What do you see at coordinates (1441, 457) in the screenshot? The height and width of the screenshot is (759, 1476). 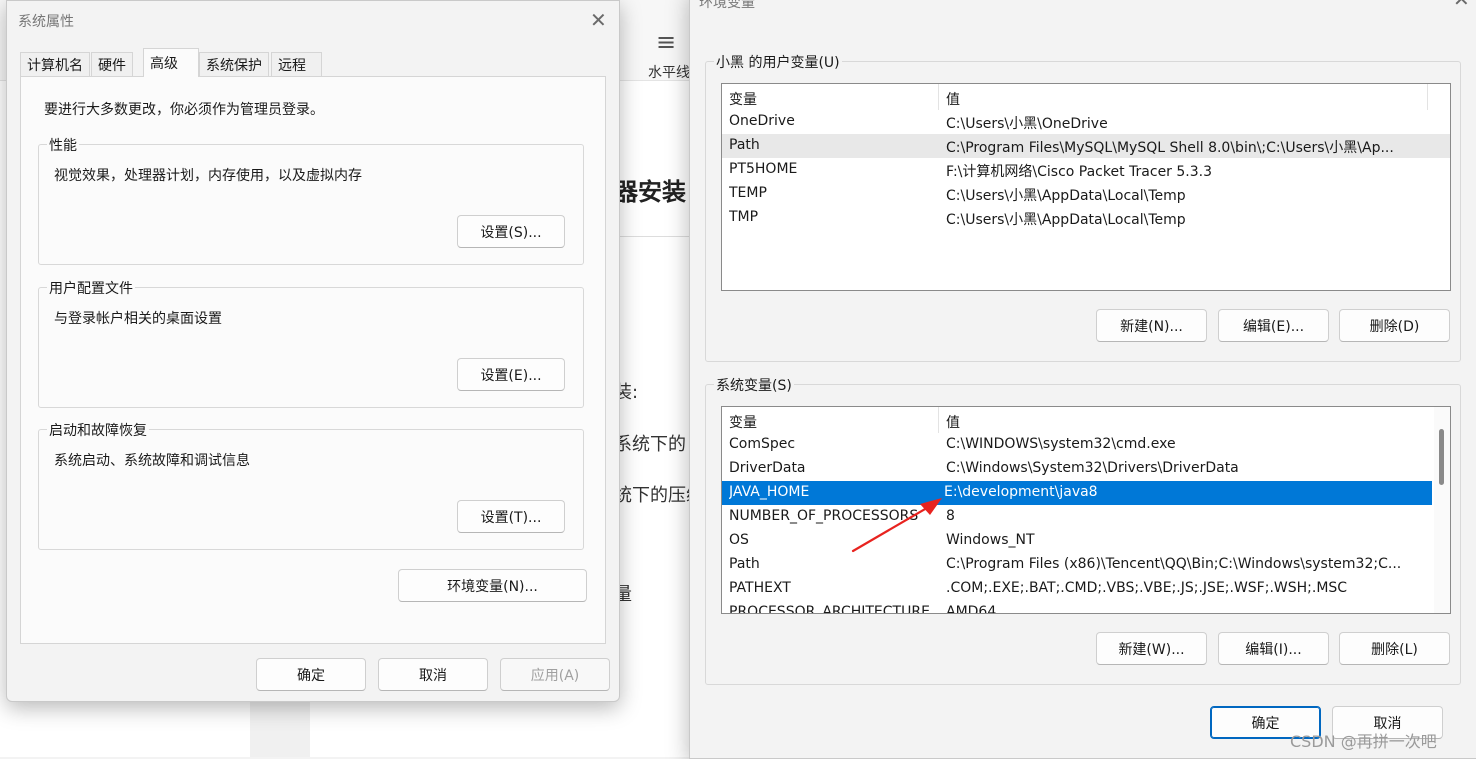 I see `scrollbar-thumb` at bounding box center [1441, 457].